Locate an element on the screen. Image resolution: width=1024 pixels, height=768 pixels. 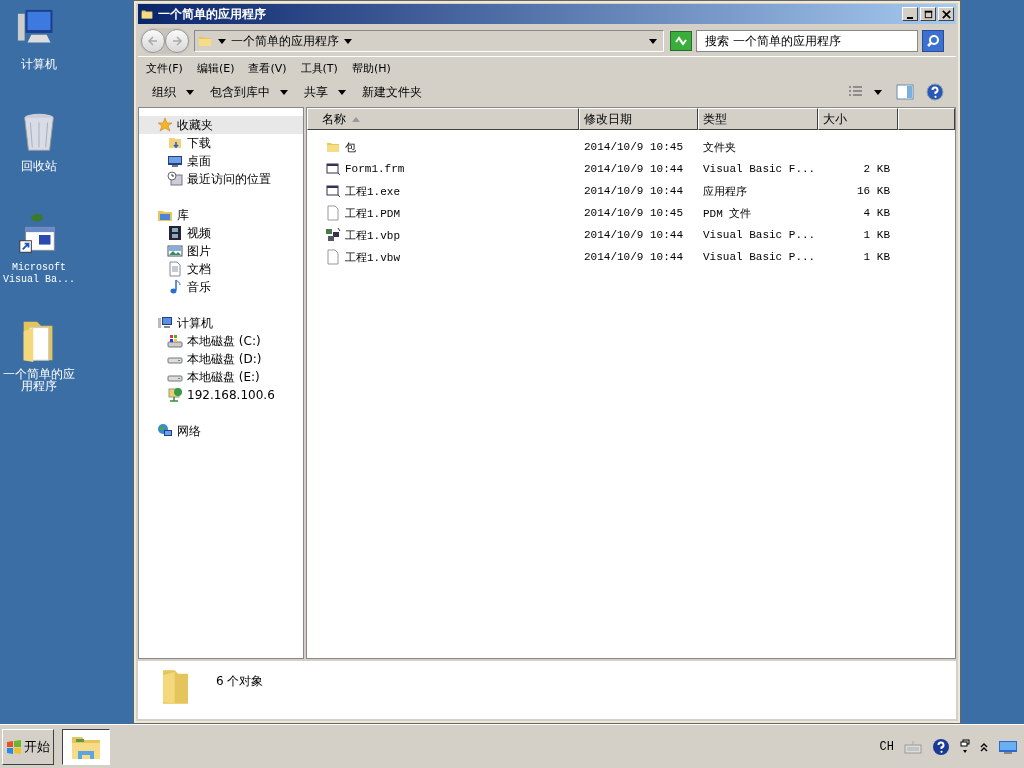
file-name: 工程1.PDM is located at coordinates (372, 213).